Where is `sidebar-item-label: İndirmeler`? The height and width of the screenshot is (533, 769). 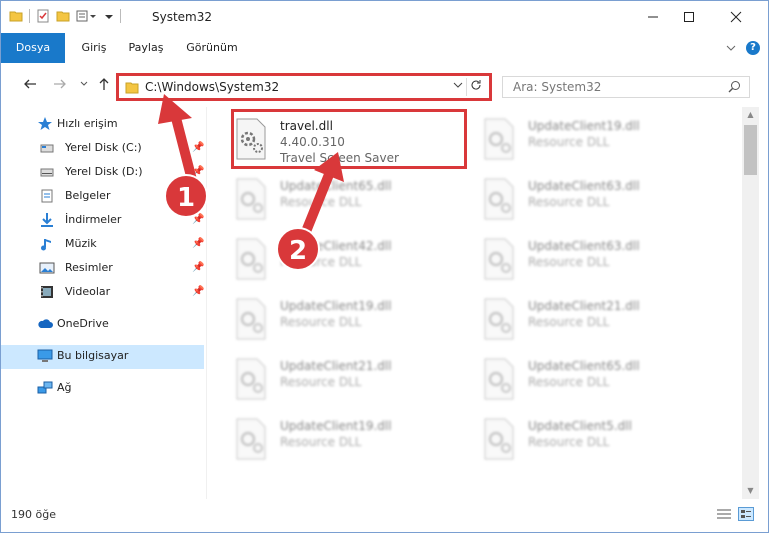 sidebar-item-label: İndirmeler is located at coordinates (93, 219).